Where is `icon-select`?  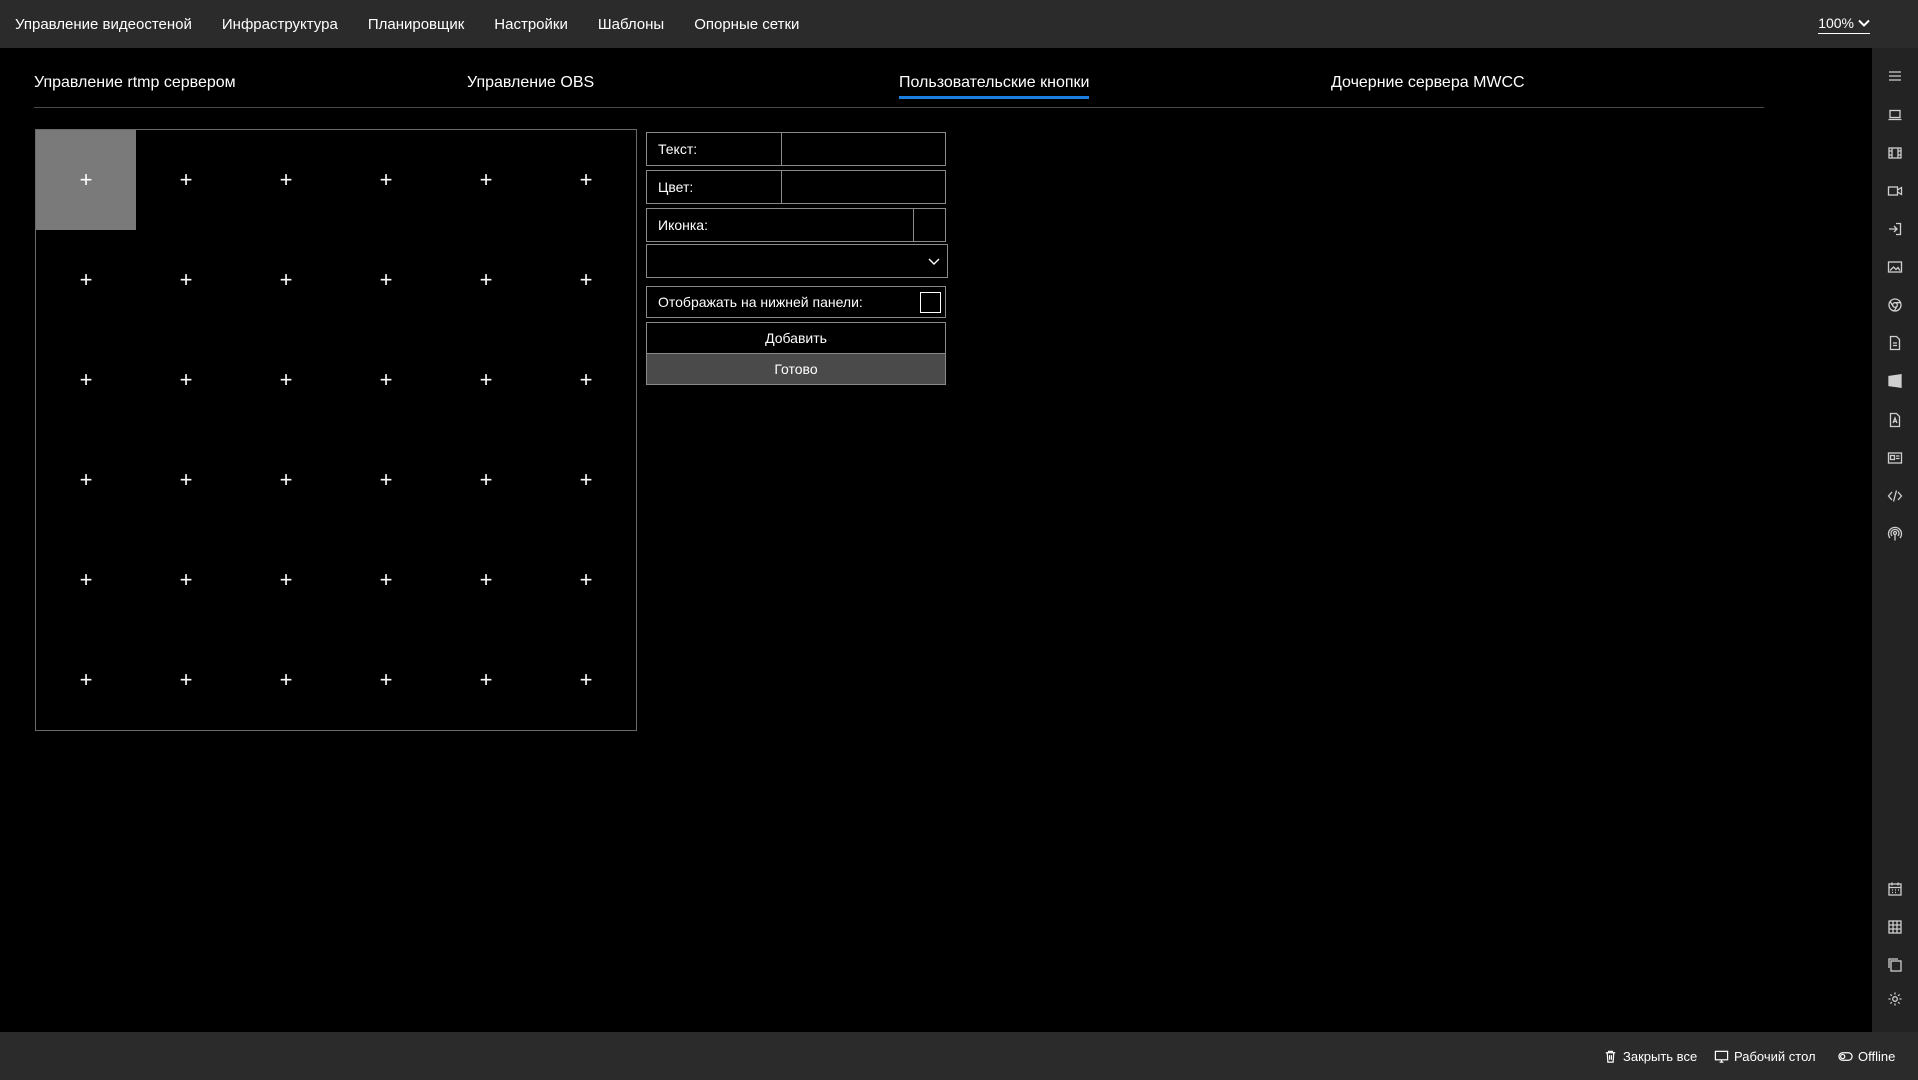
icon-select is located at coordinates (797, 261).